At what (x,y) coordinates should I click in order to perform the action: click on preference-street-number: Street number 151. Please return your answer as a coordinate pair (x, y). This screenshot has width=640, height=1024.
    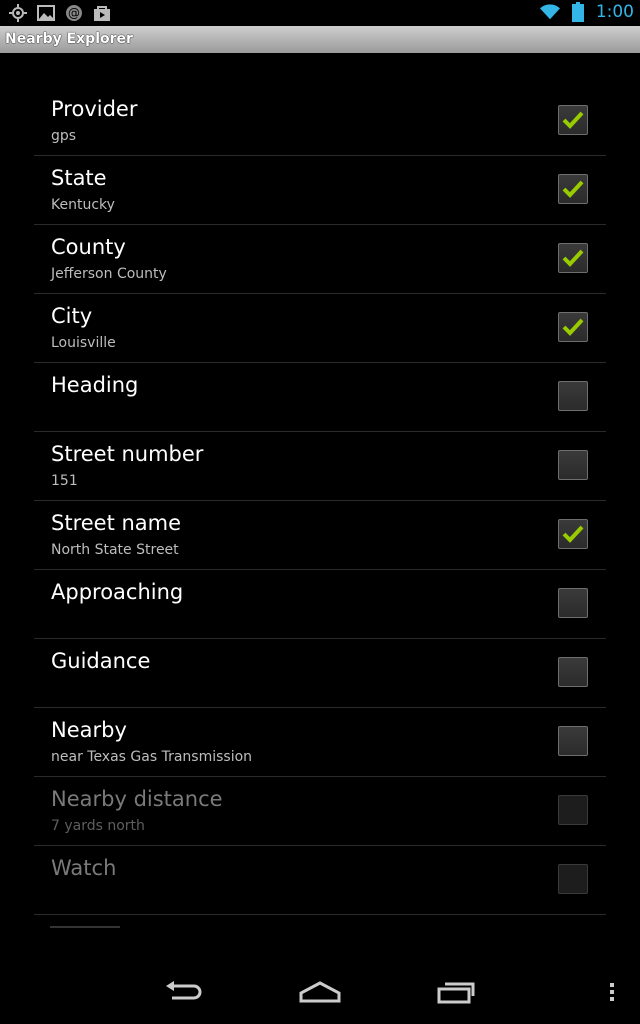
    Looking at the image, I should click on (320, 466).